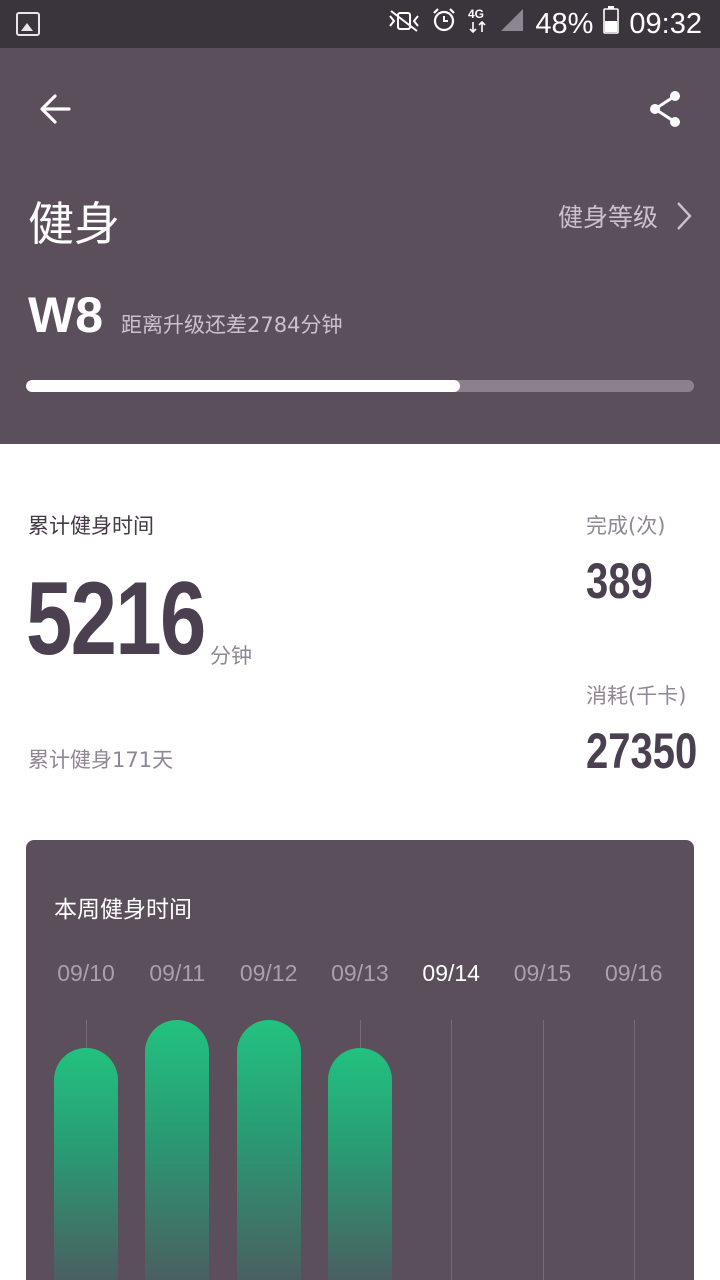 This screenshot has width=720, height=1280. I want to click on total-days-text: 累计健身171天, so click(101, 760).